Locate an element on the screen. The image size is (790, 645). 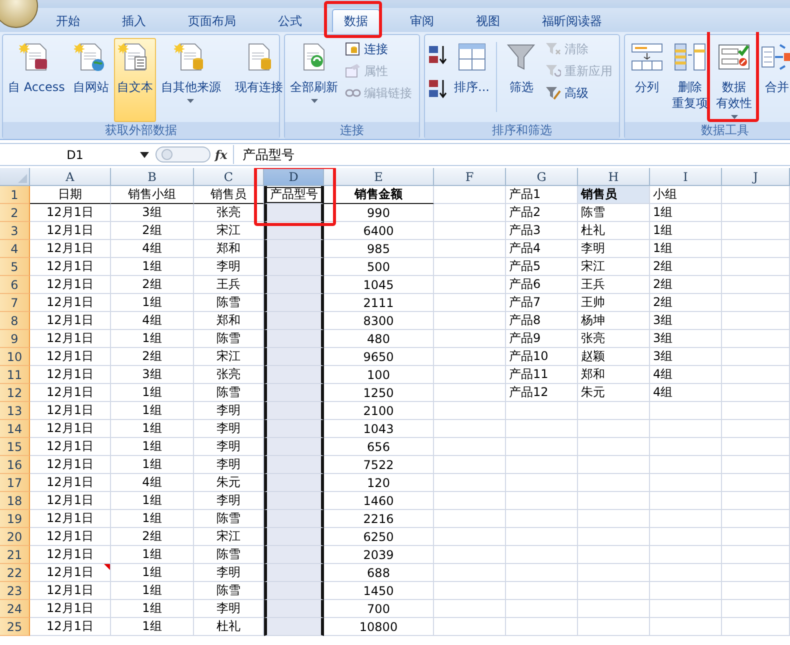
column-header: A is located at coordinates (70, 177).